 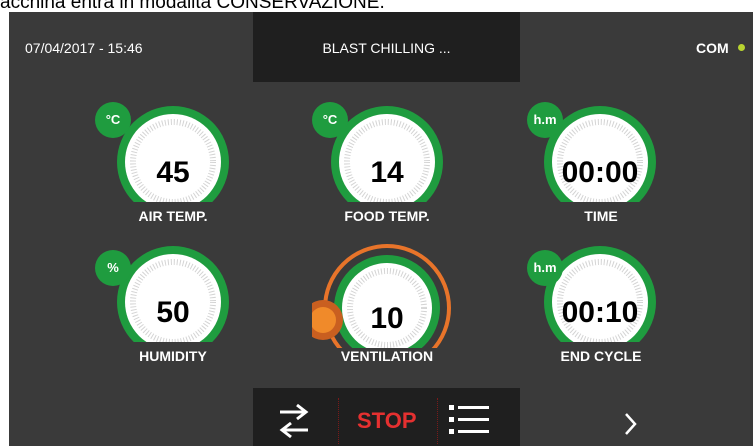 What do you see at coordinates (600, 172) in the screenshot?
I see `time-value: 00:00` at bounding box center [600, 172].